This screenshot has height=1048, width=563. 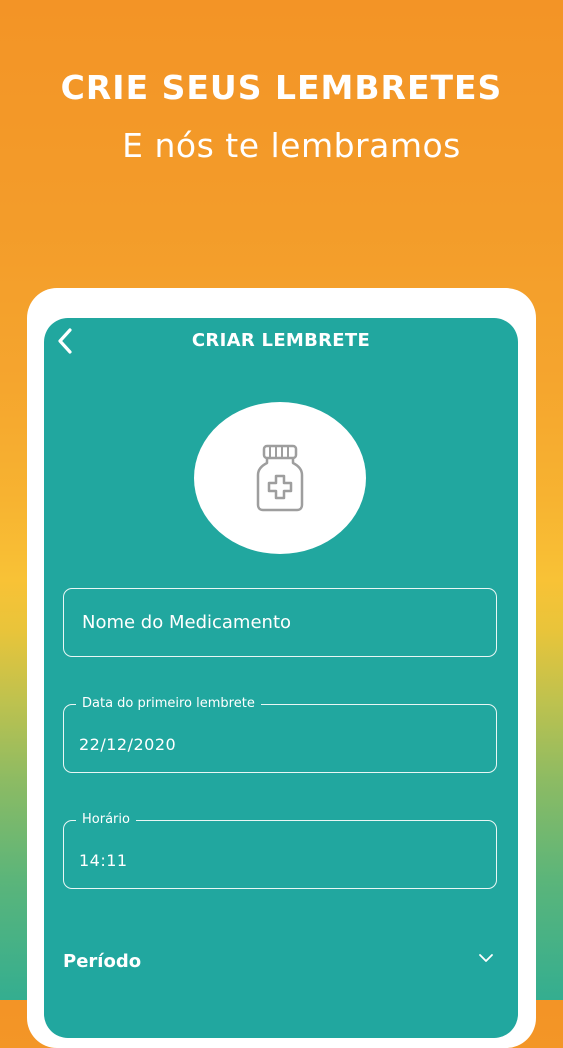 What do you see at coordinates (280, 734) in the screenshot?
I see `first-reminder-date-field: Data do primeiro lembrete 22/12/2020` at bounding box center [280, 734].